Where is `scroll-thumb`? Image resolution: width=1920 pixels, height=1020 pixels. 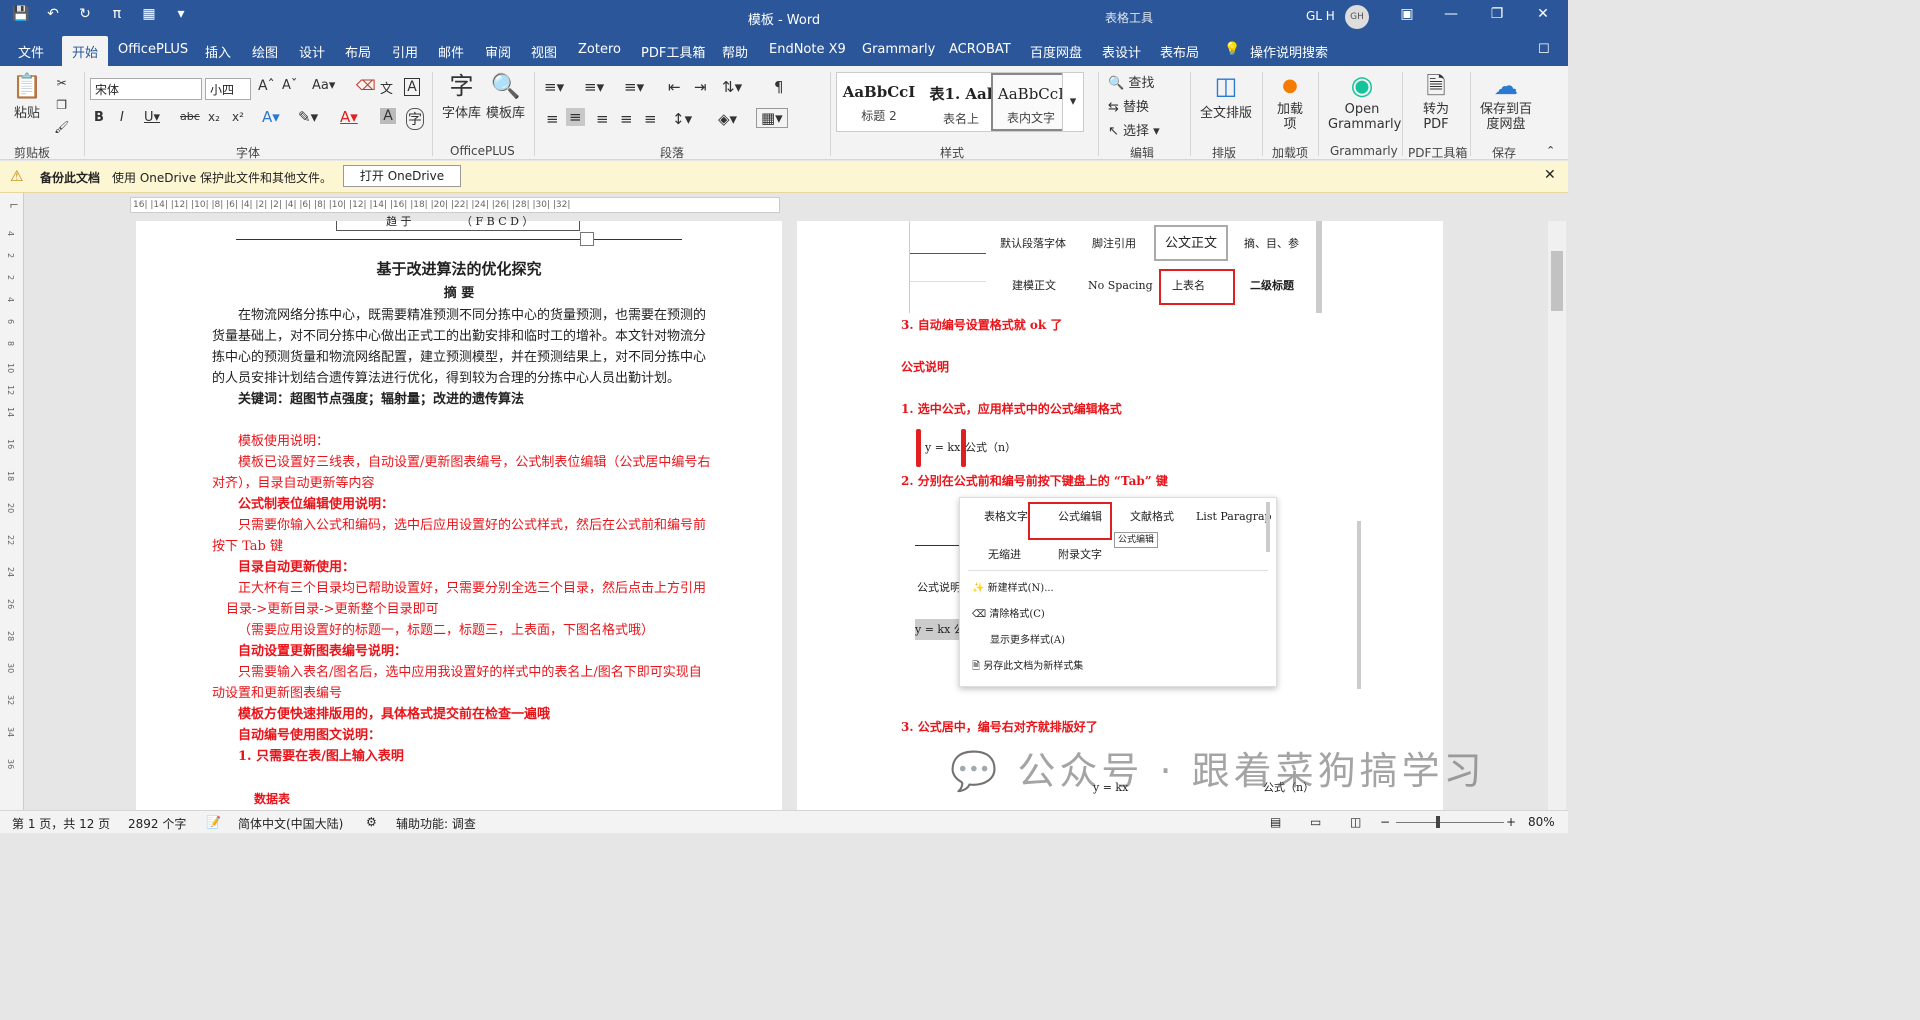 scroll-thumb is located at coordinates (1557, 281).